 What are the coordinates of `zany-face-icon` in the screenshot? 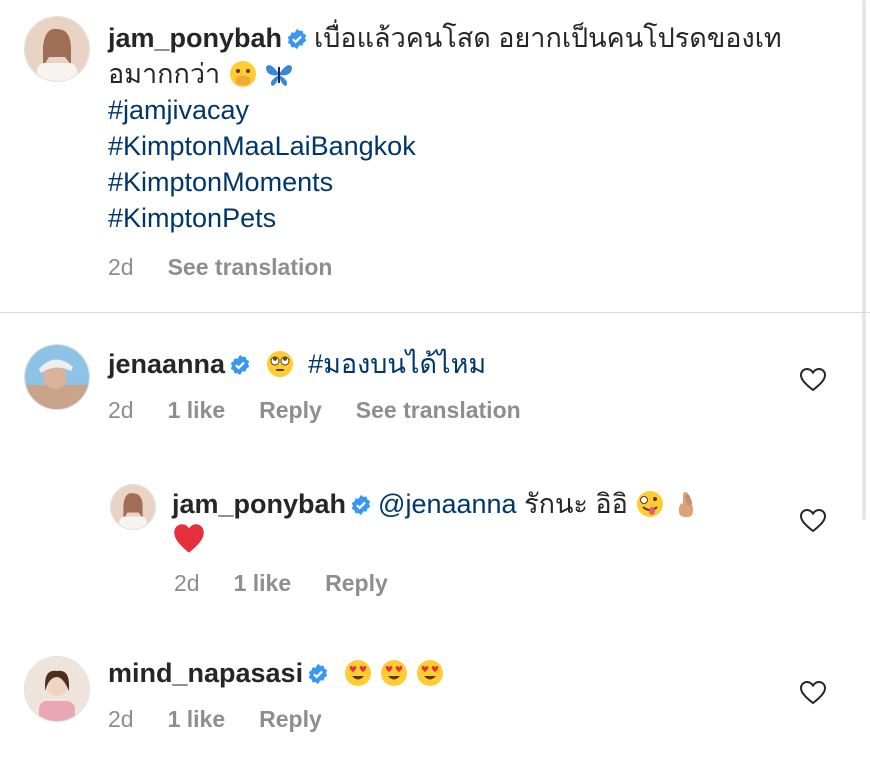 It's located at (650, 504).